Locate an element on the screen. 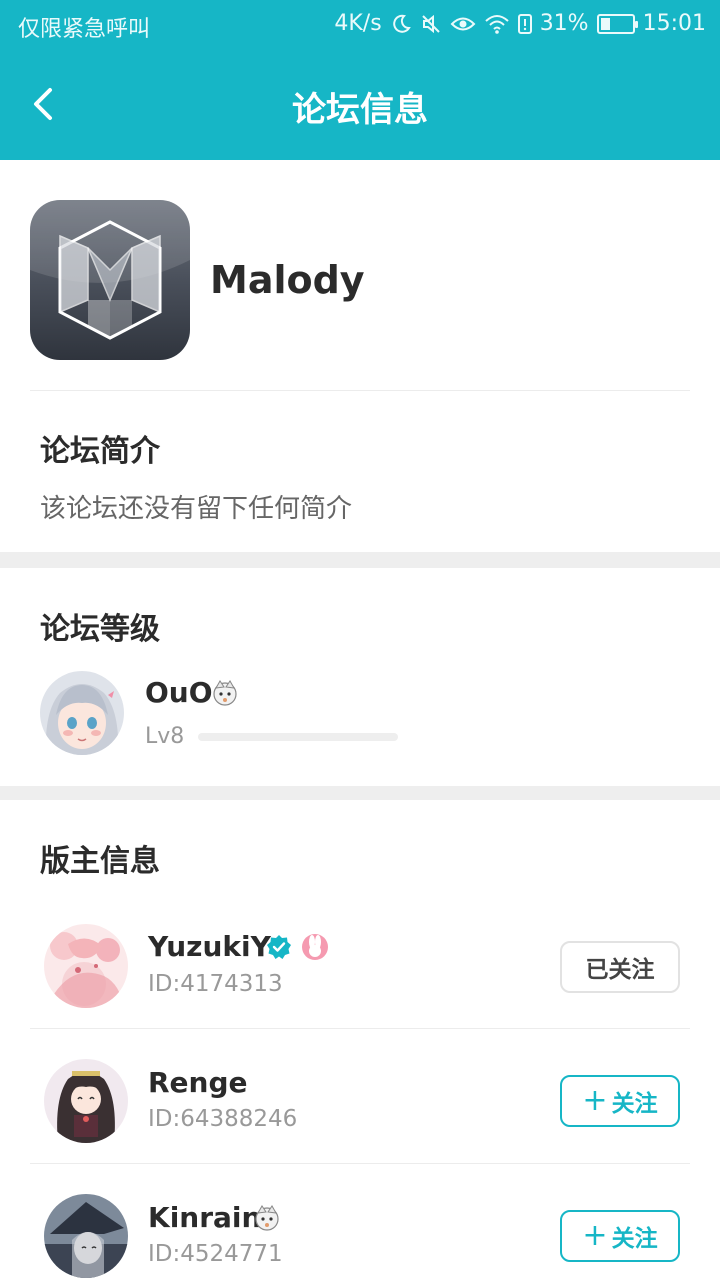 Image resolution: width=720 pixels, height=1280 pixels. followed-label: 已关注 is located at coordinates (620, 970).